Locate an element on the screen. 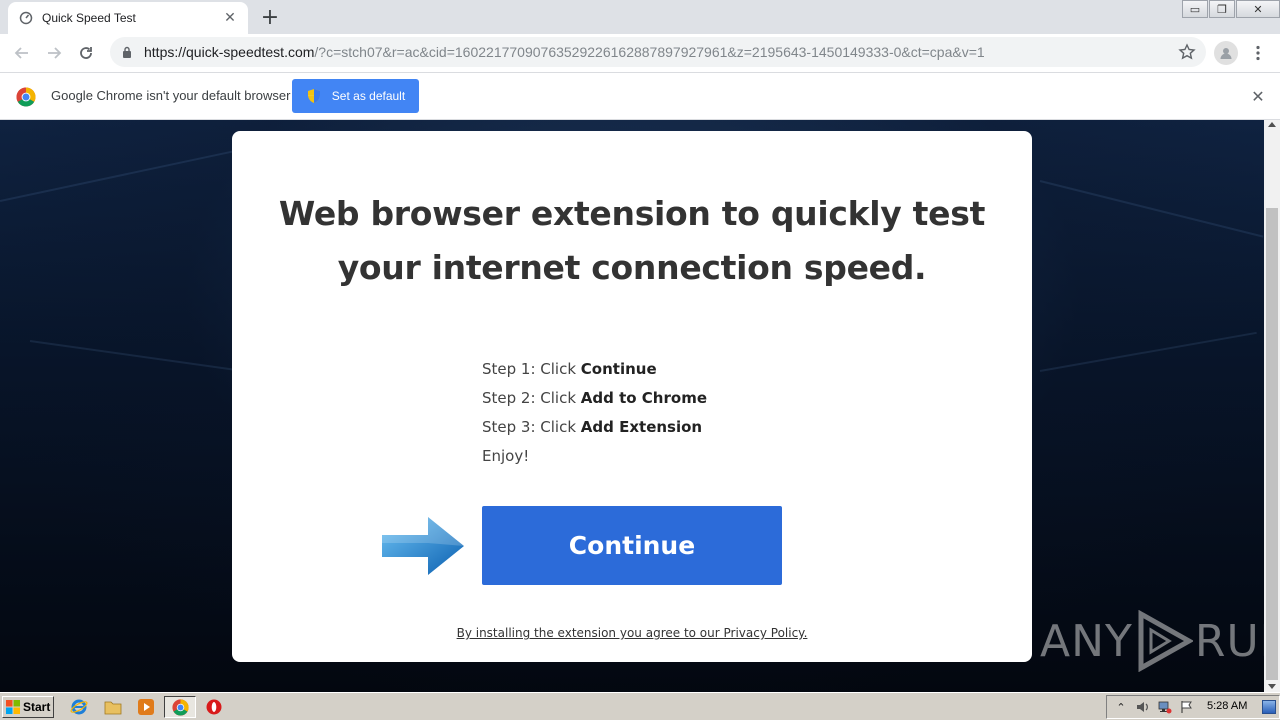 This screenshot has height=720, width=1280. forward-arrow-icon is located at coordinates (55, 53).